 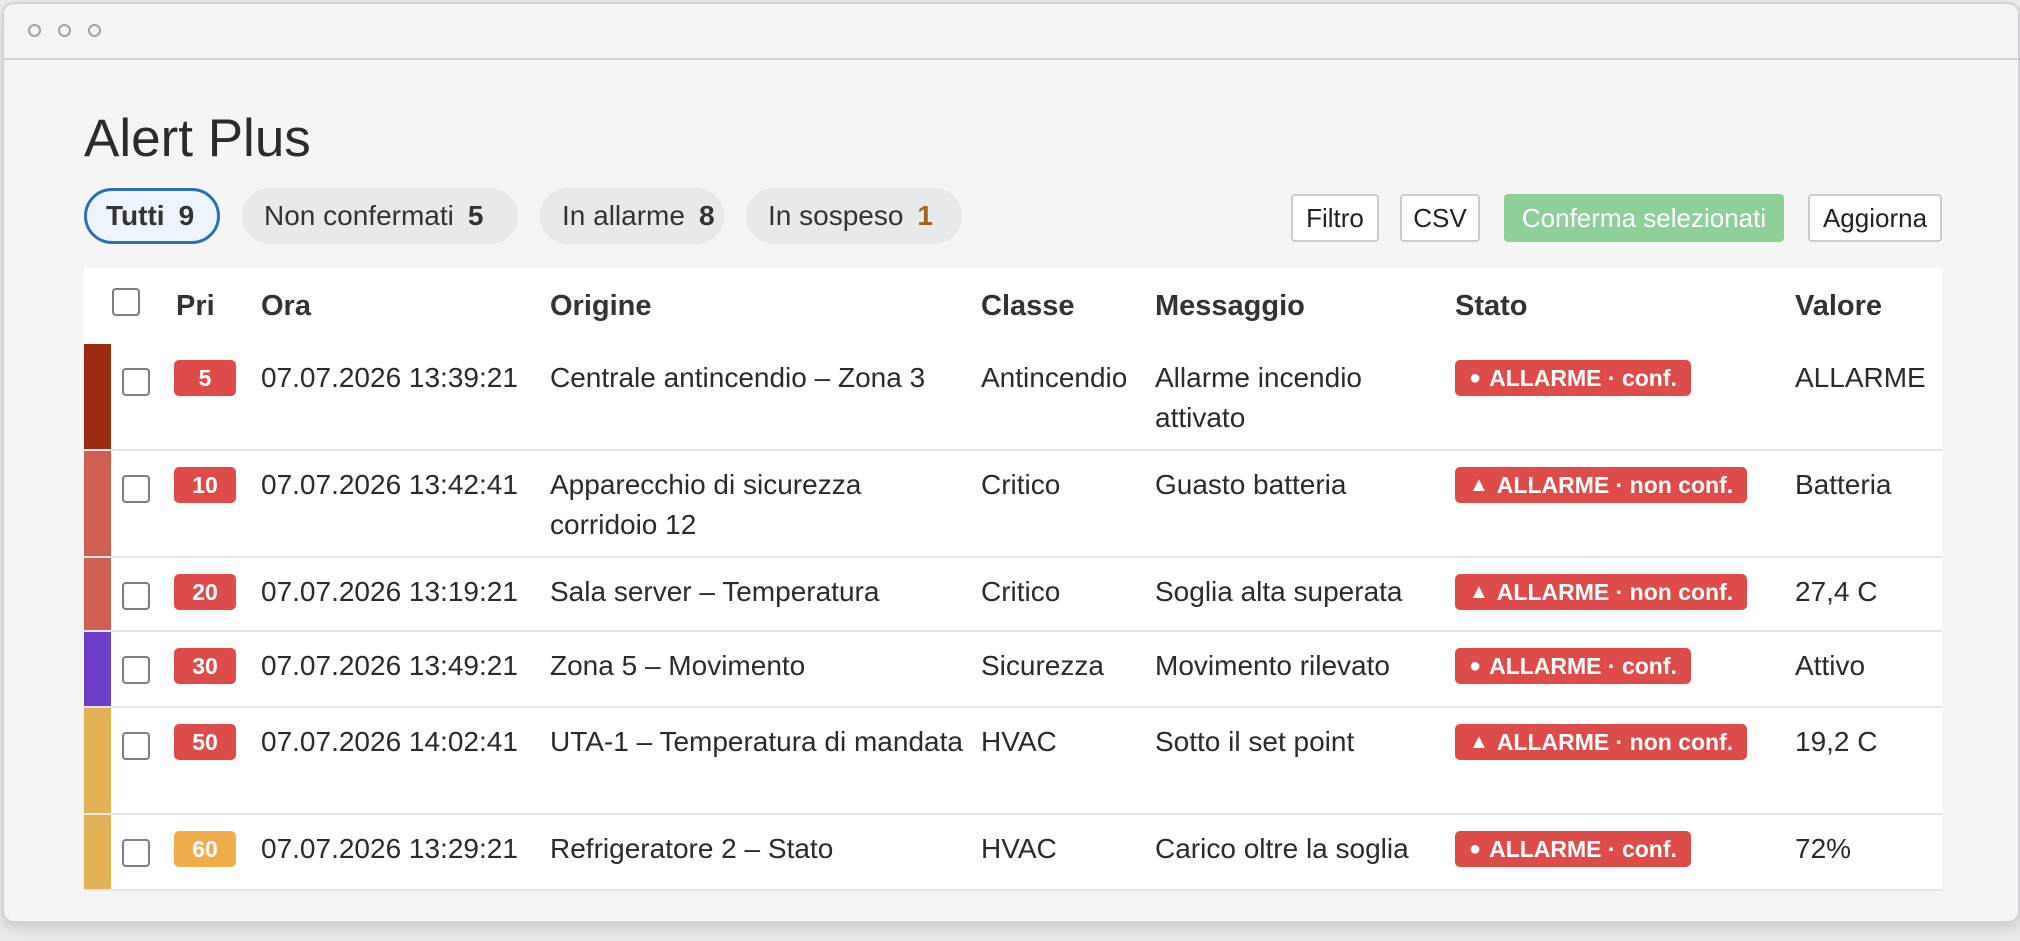 I want to click on priority-badge: 5, so click(x=205, y=378).